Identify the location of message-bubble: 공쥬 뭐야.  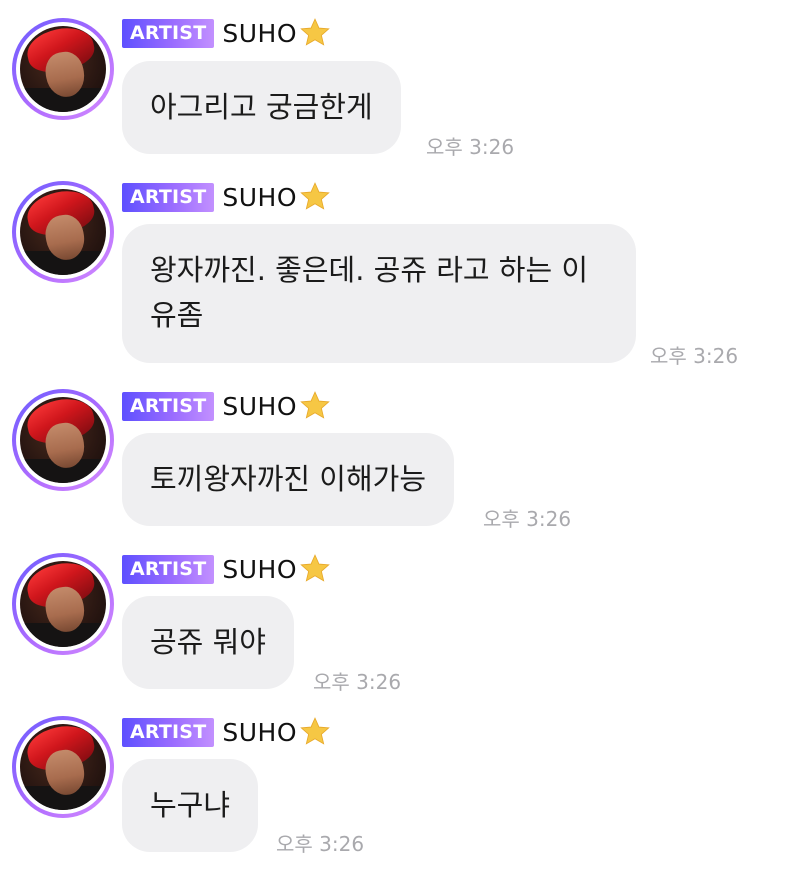
(208, 642).